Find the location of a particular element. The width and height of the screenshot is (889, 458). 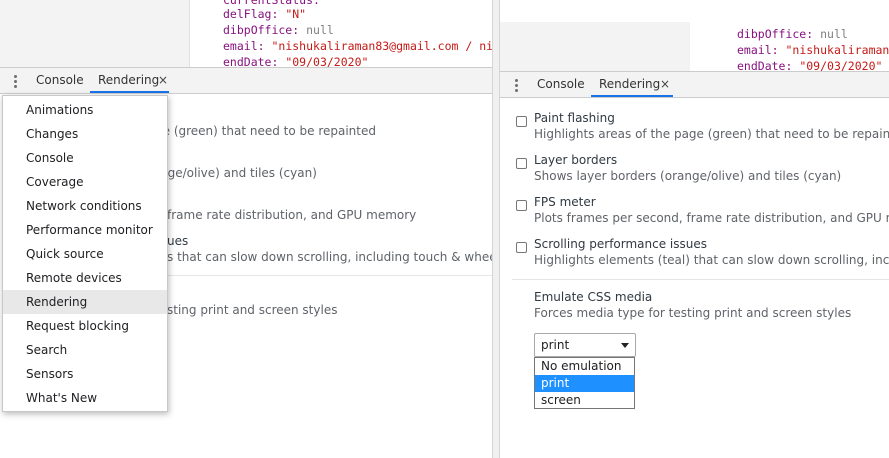

menu-item-request-blocking: Request blocking is located at coordinates (85, 326).